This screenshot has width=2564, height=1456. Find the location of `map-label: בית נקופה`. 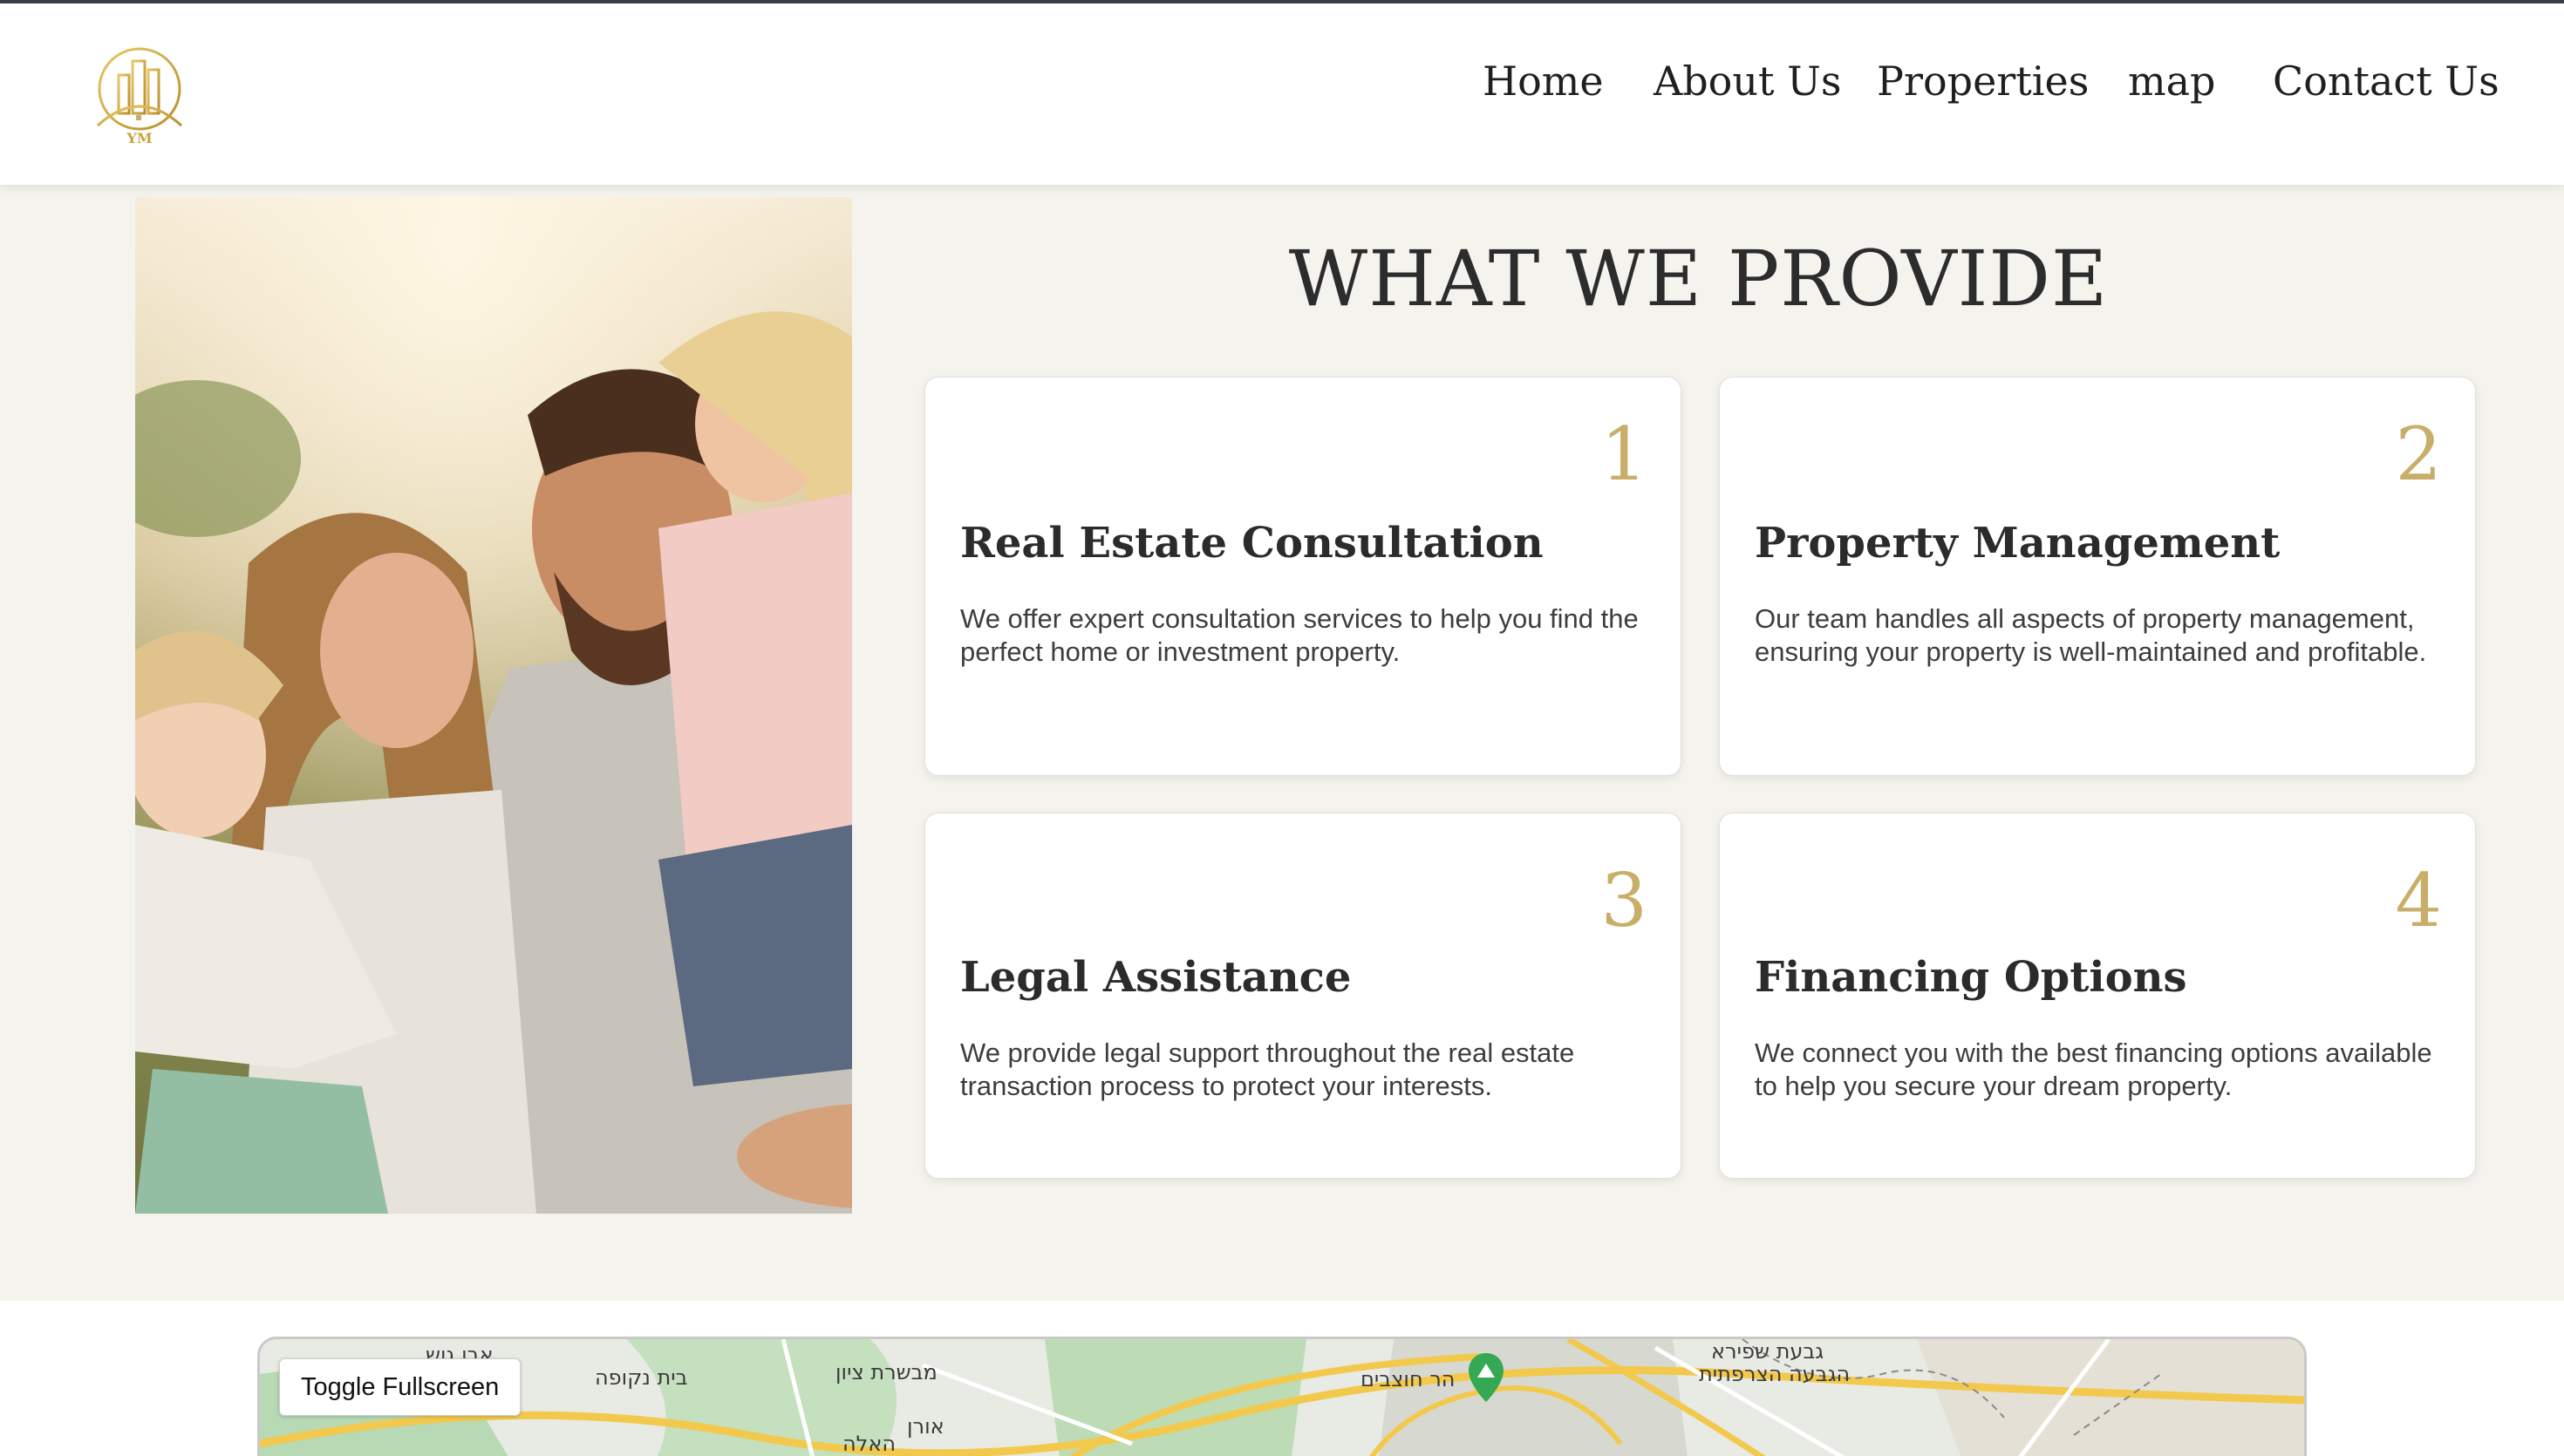

map-label: בית נקופה is located at coordinates (641, 1377).